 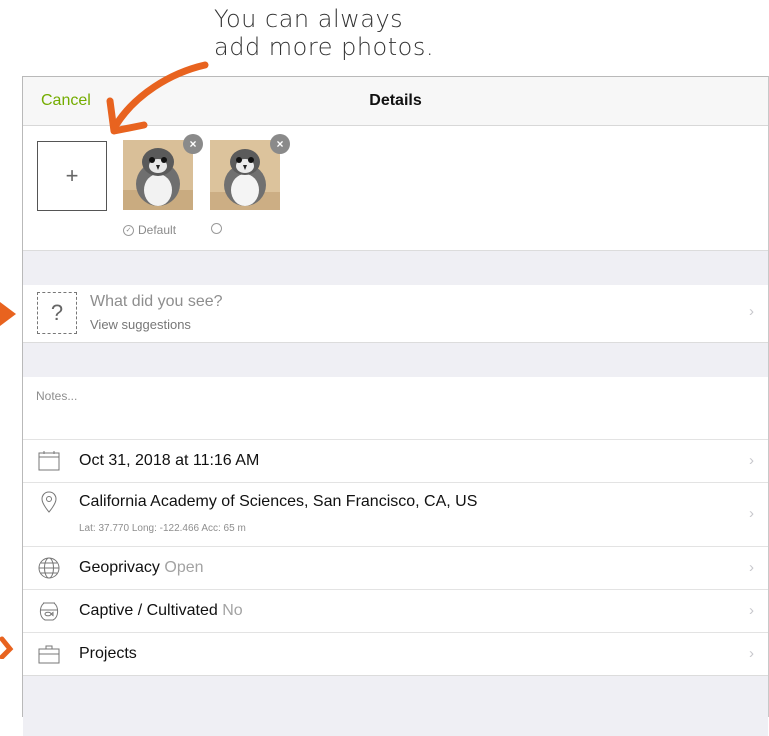 What do you see at coordinates (395, 460) in the screenshot?
I see `date-row: Oct 31, 2018 at 11:16 AM ›` at bounding box center [395, 460].